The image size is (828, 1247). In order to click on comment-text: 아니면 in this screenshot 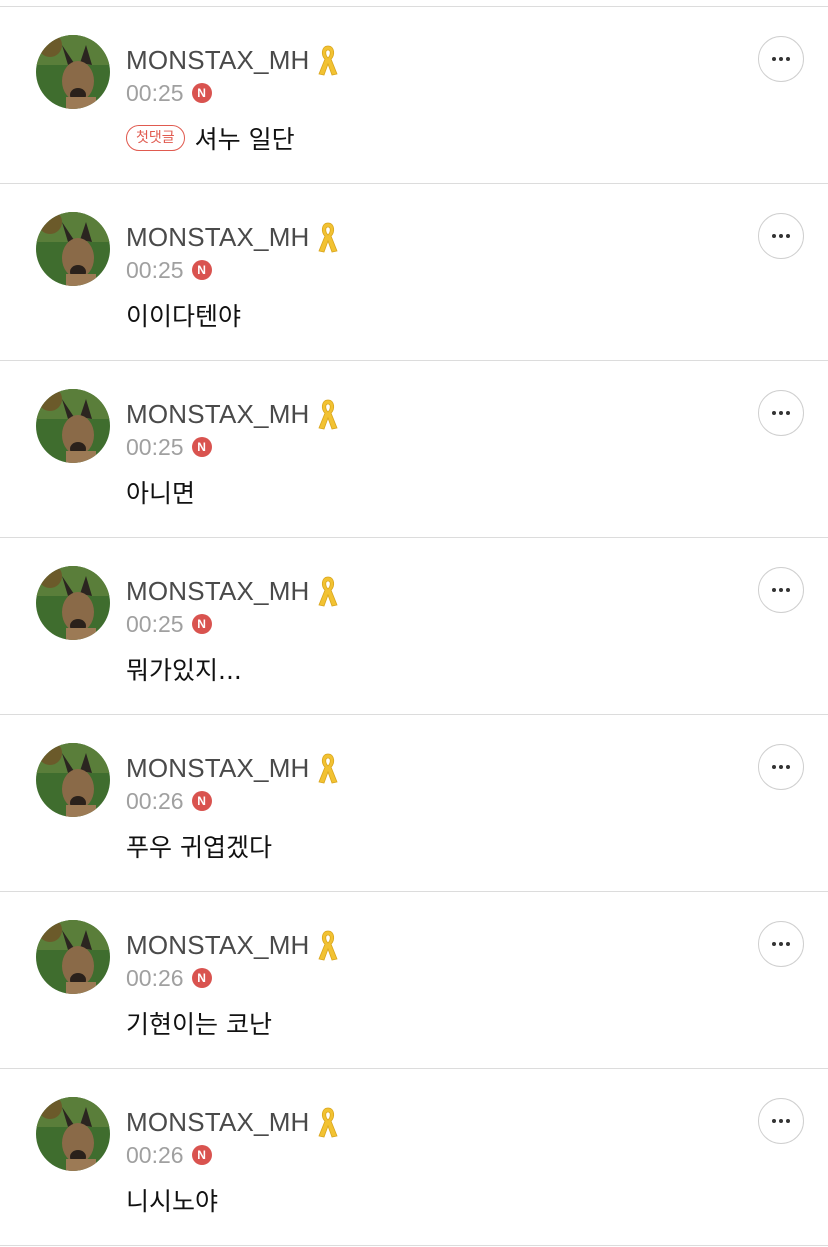, I will do `click(161, 493)`.